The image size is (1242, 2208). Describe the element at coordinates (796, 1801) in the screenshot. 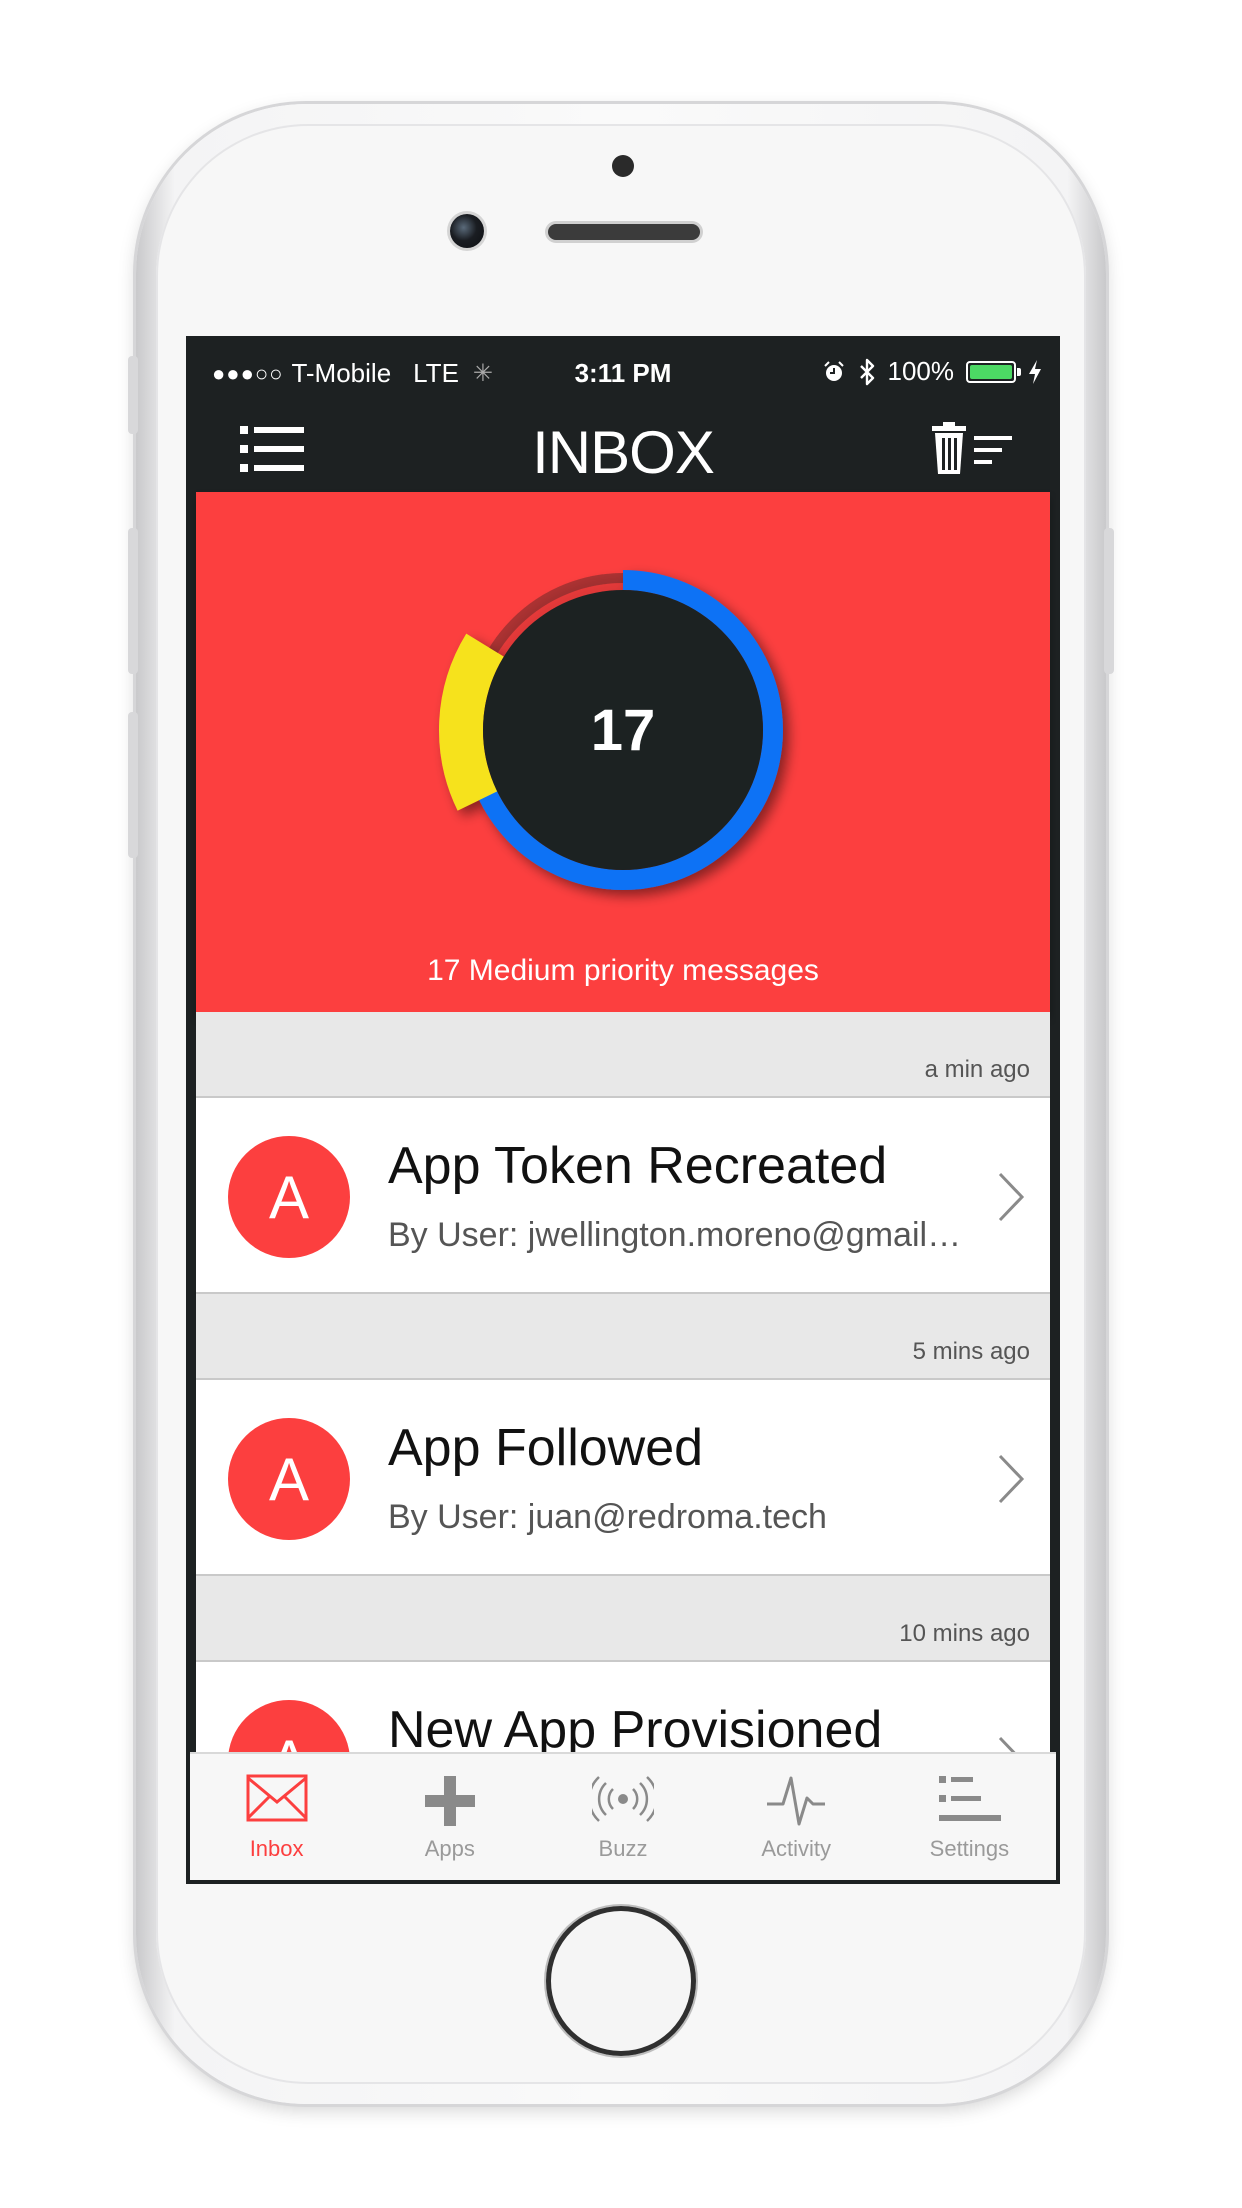

I see `pulse-icon` at that location.